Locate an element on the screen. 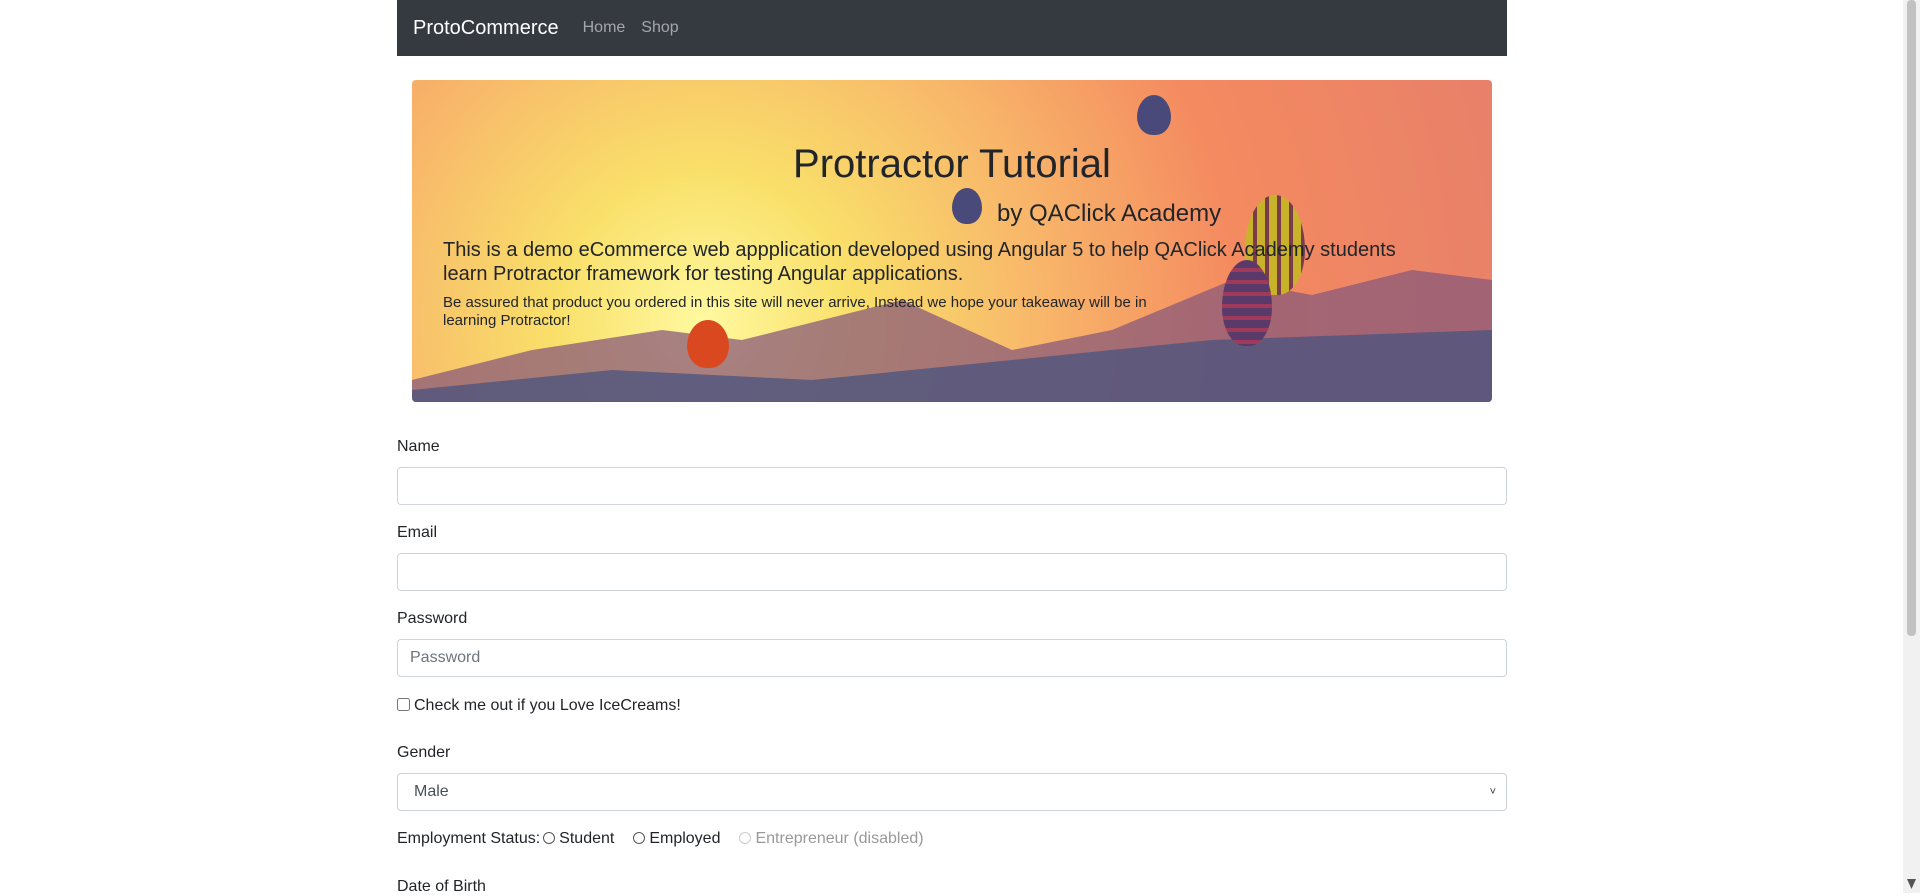  radio-entrepreneur-label: Entrepreneur (disabled) is located at coordinates (839, 838).